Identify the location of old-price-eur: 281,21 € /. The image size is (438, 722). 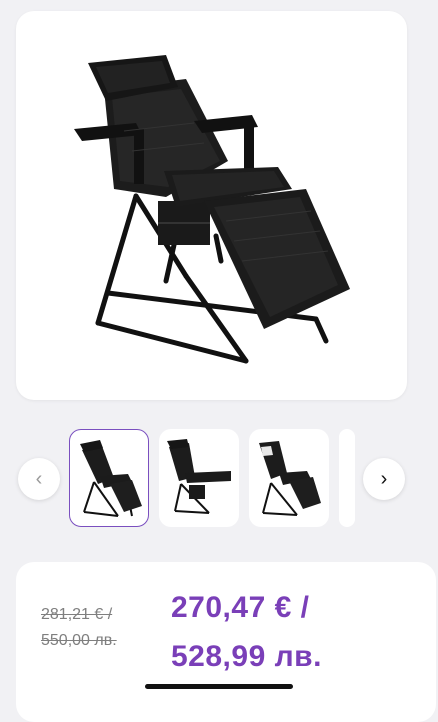
(77, 614).